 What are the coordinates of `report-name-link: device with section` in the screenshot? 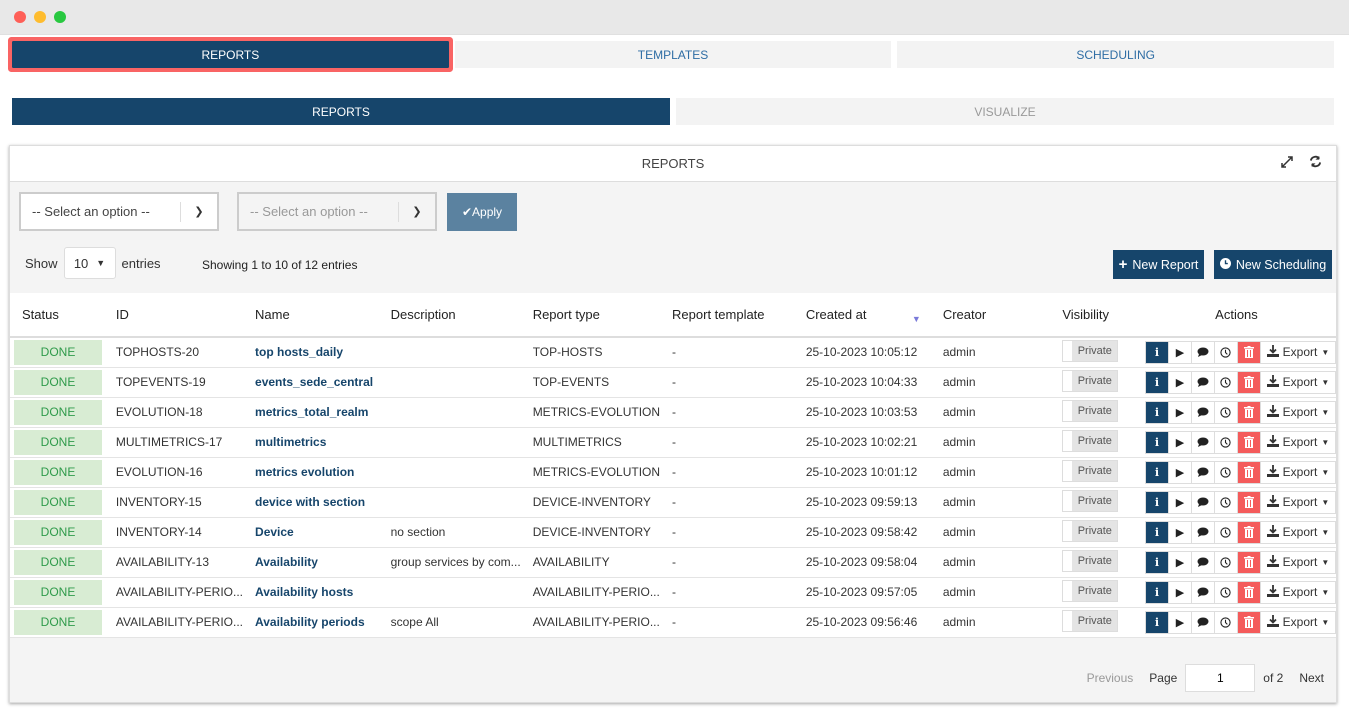 It's located at (310, 502).